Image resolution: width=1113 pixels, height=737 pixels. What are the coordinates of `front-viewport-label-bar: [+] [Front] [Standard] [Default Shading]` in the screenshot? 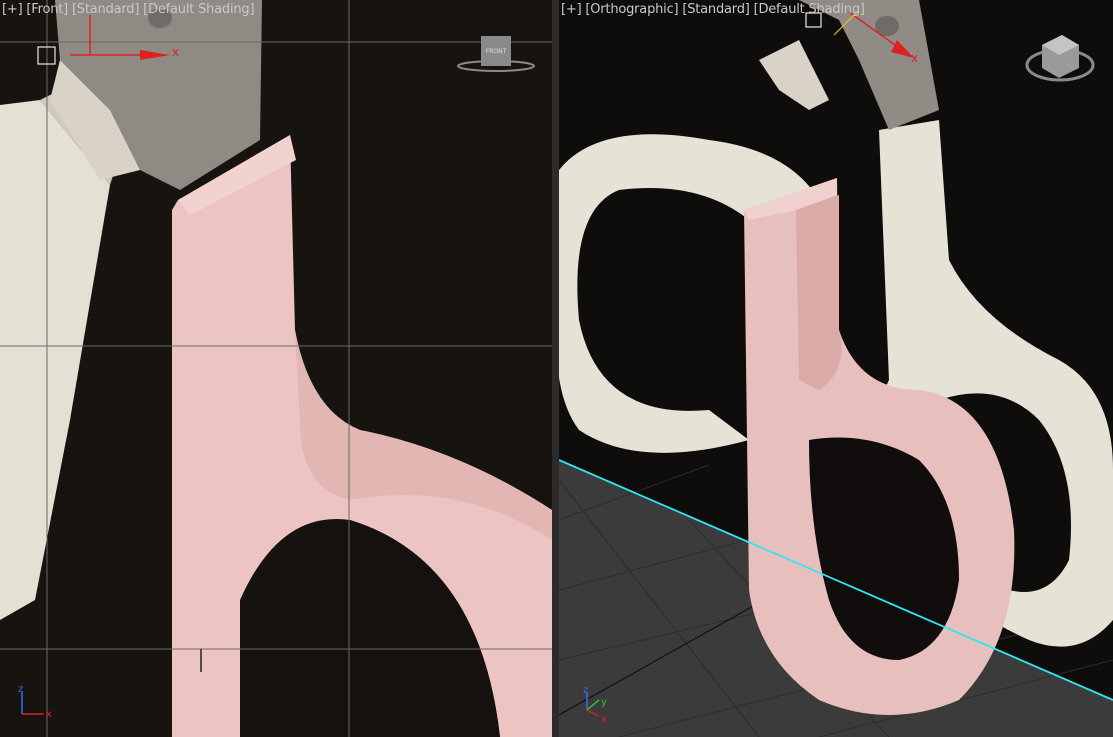 It's located at (128, 9).